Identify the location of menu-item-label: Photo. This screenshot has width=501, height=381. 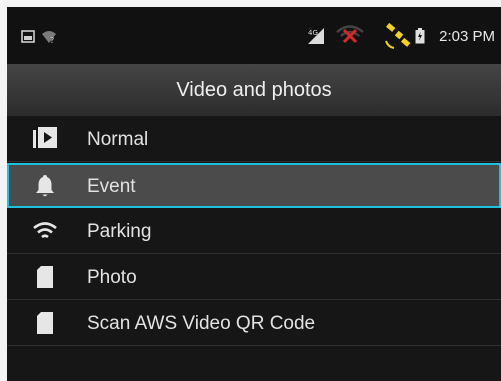
(112, 277).